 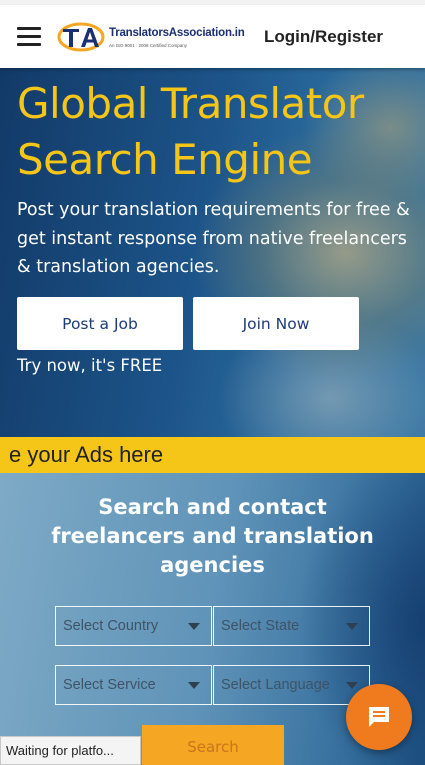 I want to click on hamburger-menu-icon, so click(x=29, y=37).